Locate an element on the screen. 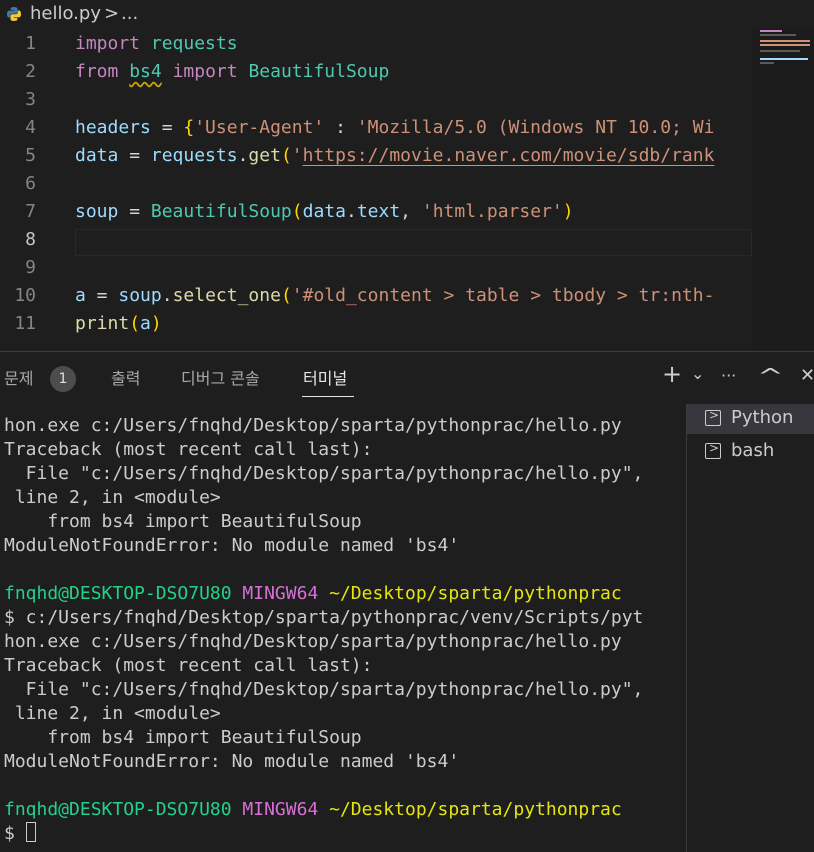 Image resolution: width=814 pixels, height=852 pixels. terminal-line: Traceback (most recent call last): is located at coordinates (188, 665).